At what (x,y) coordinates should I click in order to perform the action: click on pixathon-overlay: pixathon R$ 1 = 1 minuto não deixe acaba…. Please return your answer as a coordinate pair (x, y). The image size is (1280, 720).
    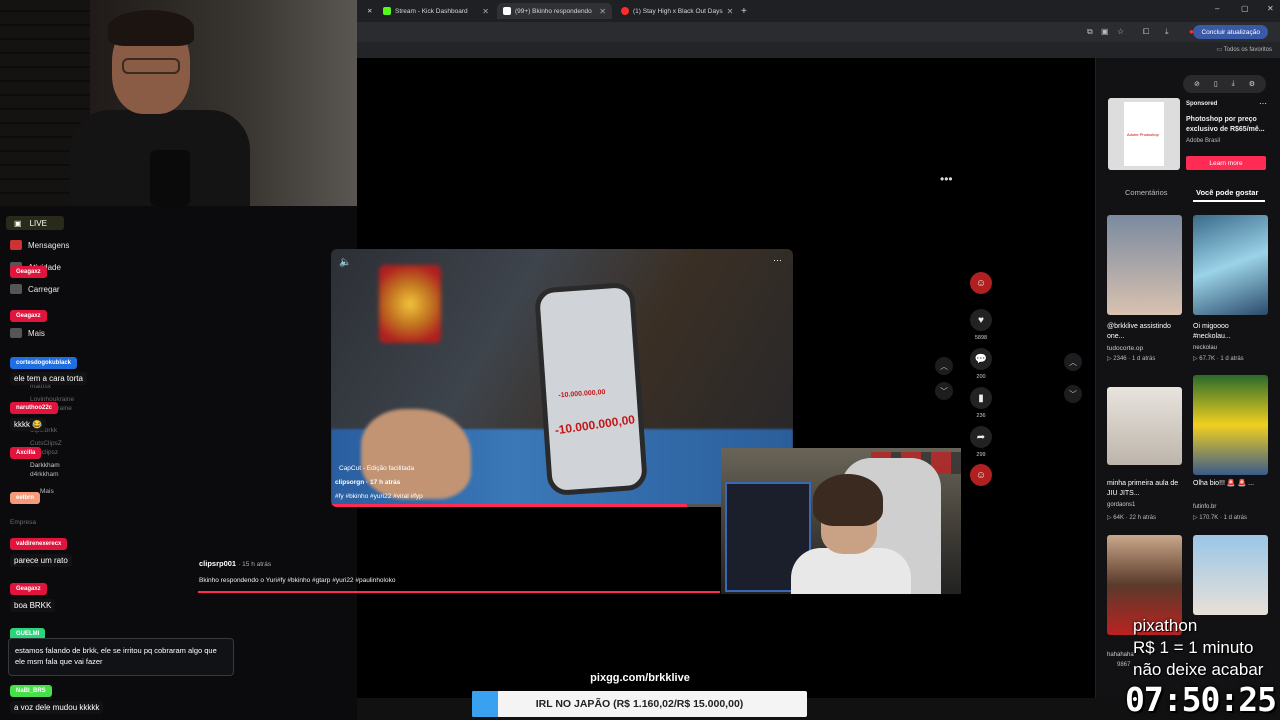
    Looking at the image, I should click on (1202, 668).